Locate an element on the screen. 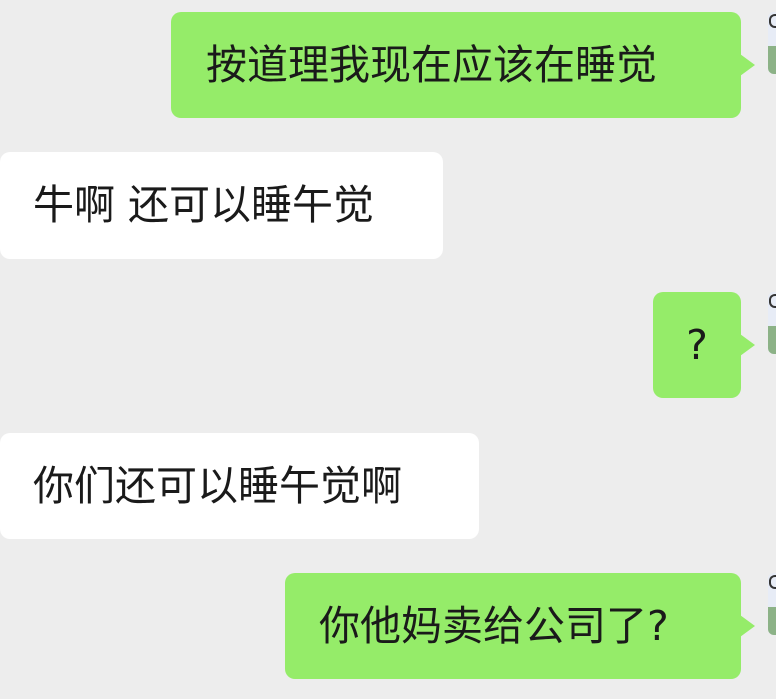 This screenshot has width=776, height=699. message-text: ? is located at coordinates (697, 344).